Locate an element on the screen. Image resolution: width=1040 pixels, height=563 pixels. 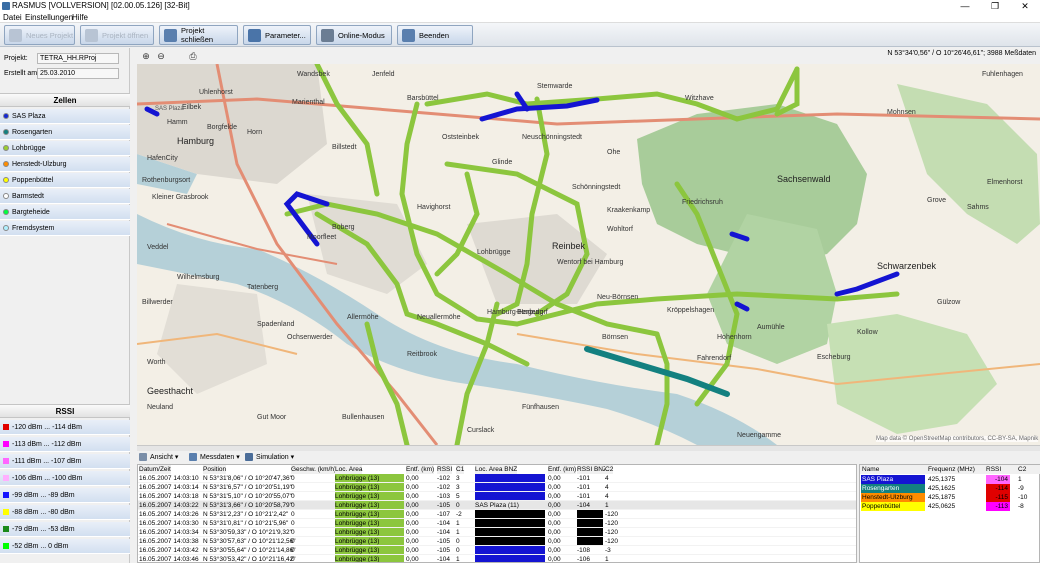
table-cell: 16.05.2007 14:03:26 is located at coordinates (169, 514).